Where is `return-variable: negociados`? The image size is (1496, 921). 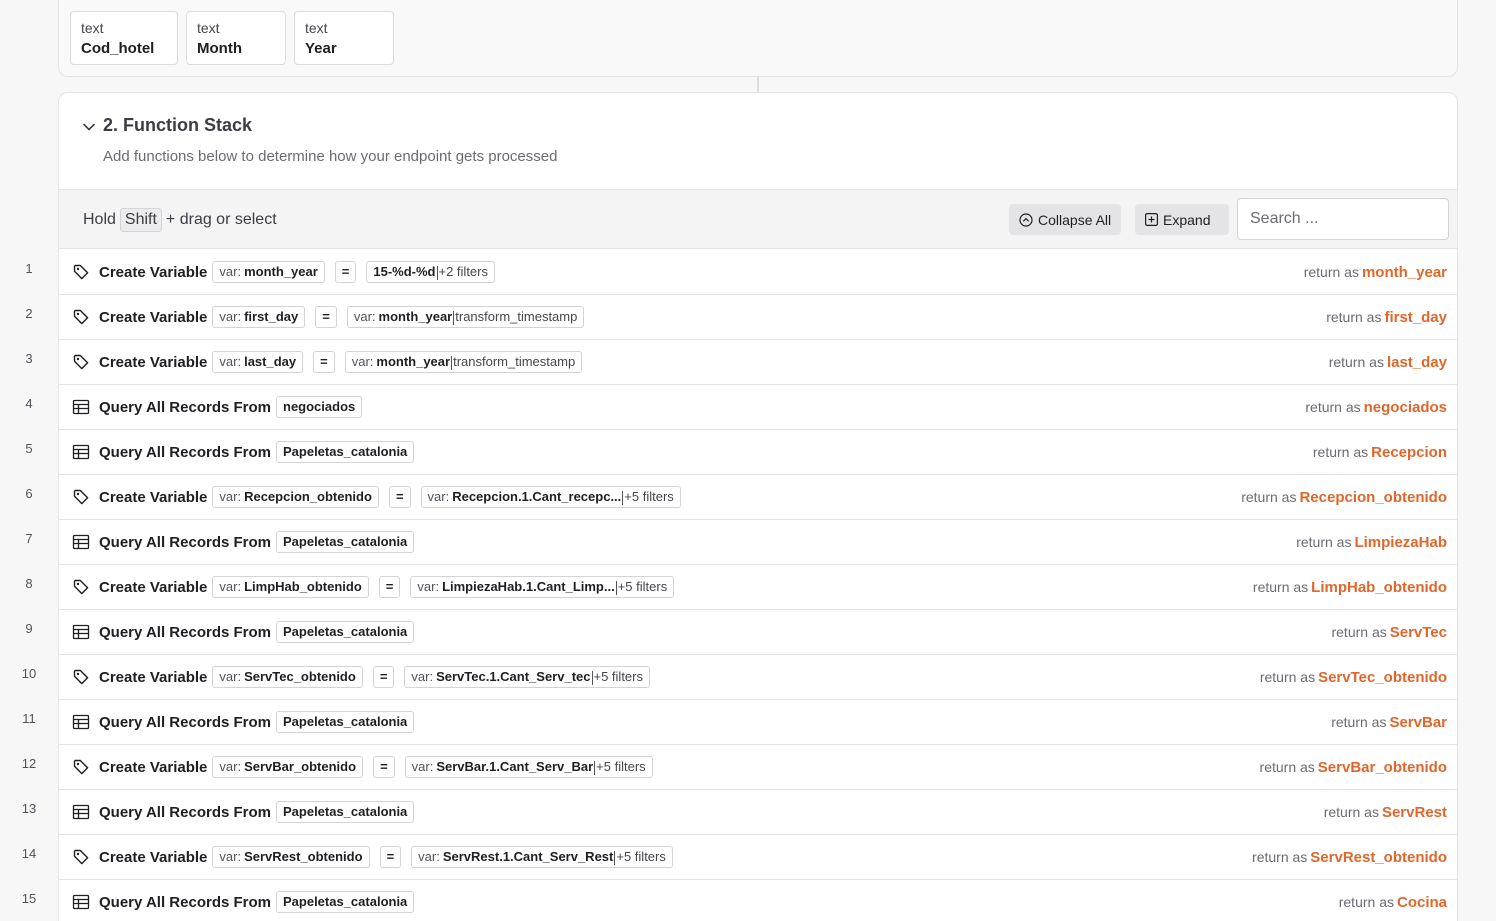 return-variable: negociados is located at coordinates (1405, 407).